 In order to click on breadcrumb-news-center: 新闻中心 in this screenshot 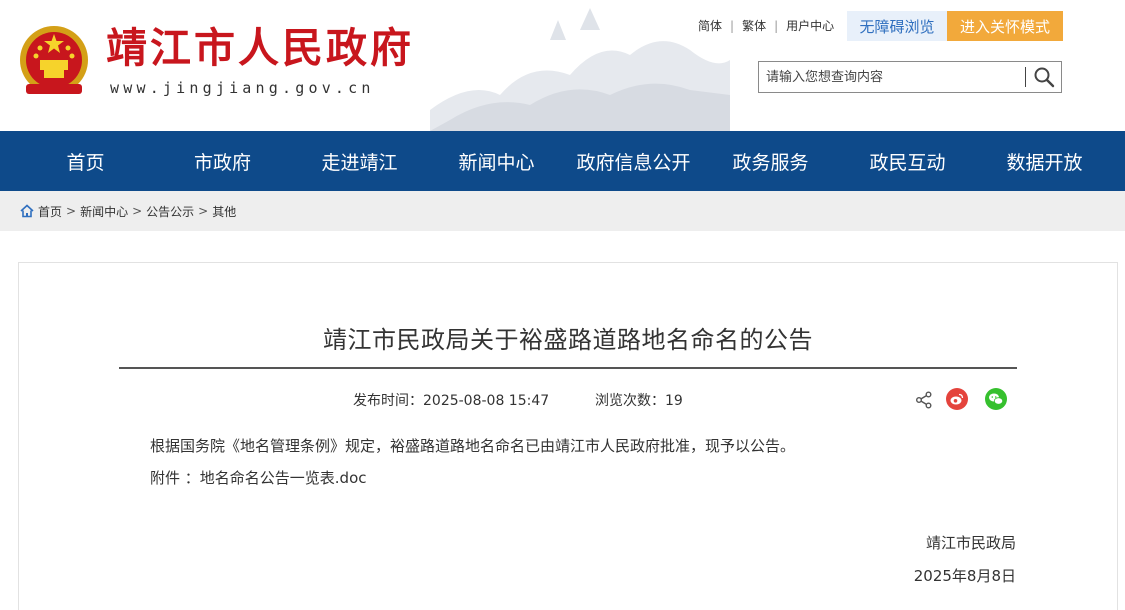, I will do `click(104, 211)`.